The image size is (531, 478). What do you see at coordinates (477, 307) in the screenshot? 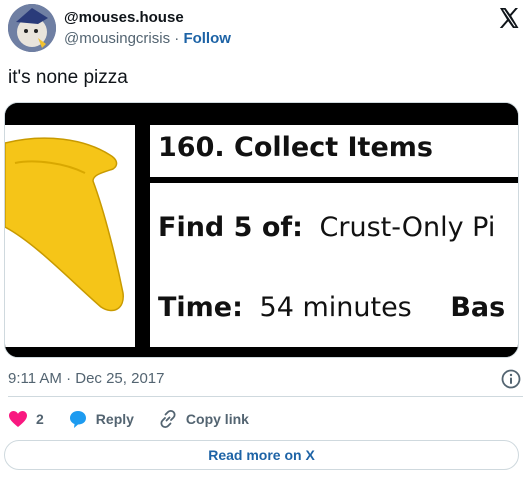
I see `media-extra-label: Bas` at bounding box center [477, 307].